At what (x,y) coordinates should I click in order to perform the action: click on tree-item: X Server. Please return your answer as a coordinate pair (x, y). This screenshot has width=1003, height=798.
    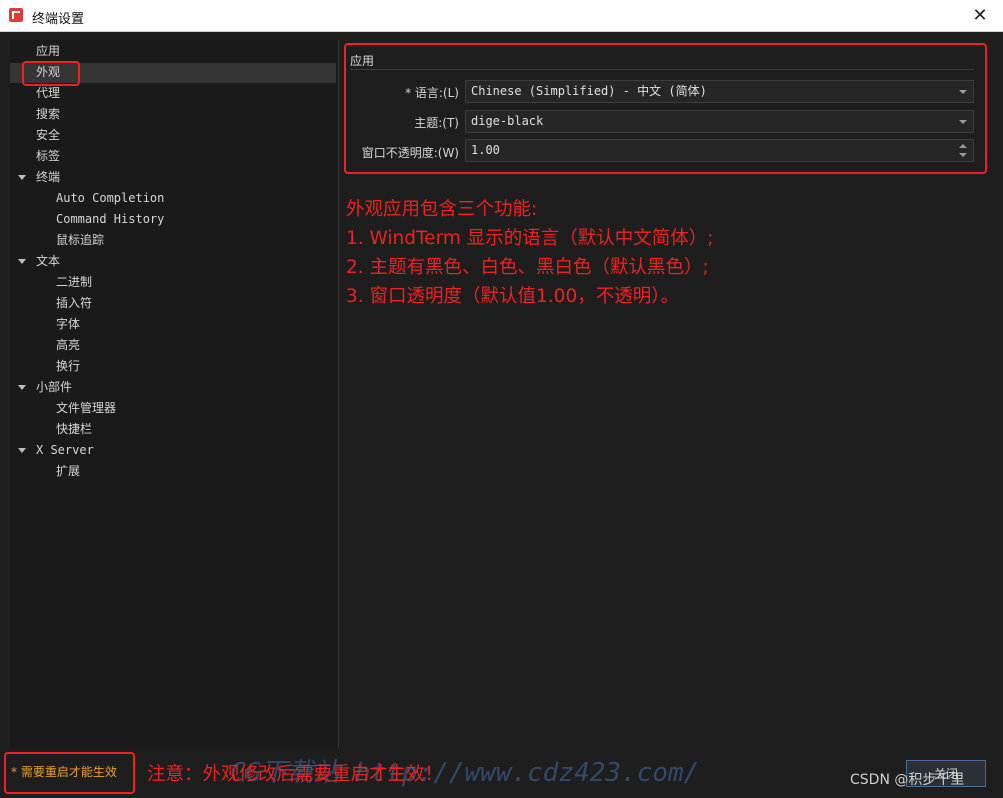
    Looking at the image, I should click on (65, 450).